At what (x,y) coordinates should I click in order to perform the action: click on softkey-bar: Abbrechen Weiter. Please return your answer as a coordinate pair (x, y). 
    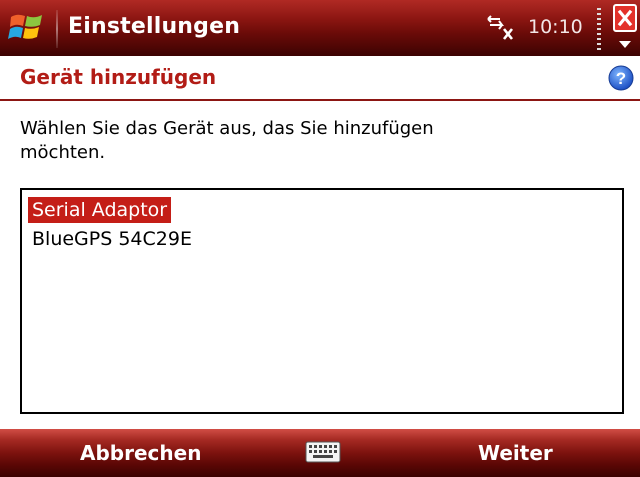
    Looking at the image, I should click on (320, 453).